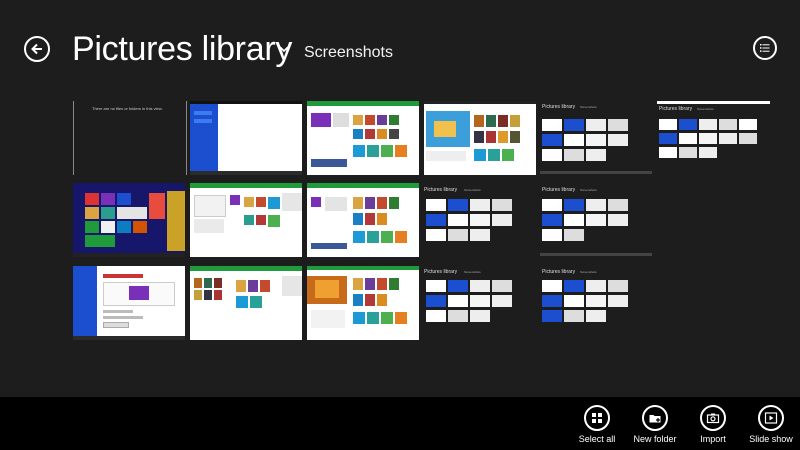 The width and height of the screenshot is (800, 450). I want to click on thumbnail-start-screen, so click(129, 220).